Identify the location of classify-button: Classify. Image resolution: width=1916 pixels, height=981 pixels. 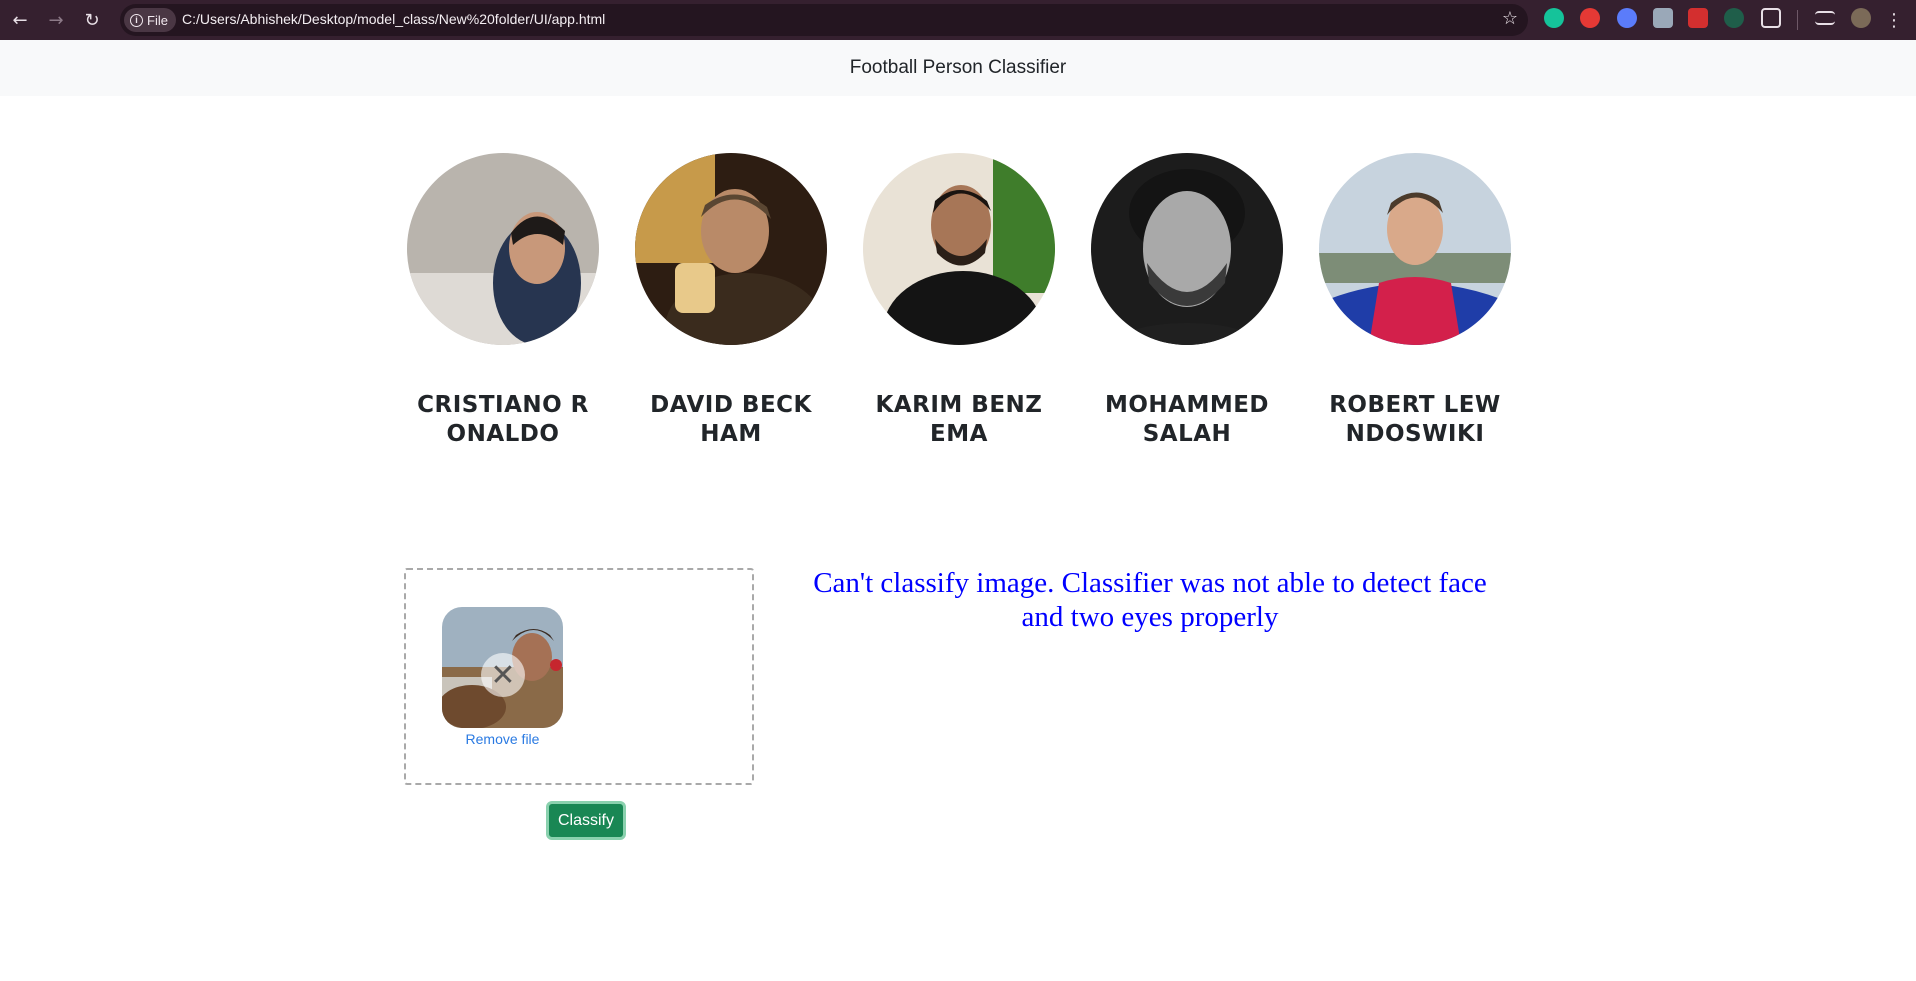
(586, 820).